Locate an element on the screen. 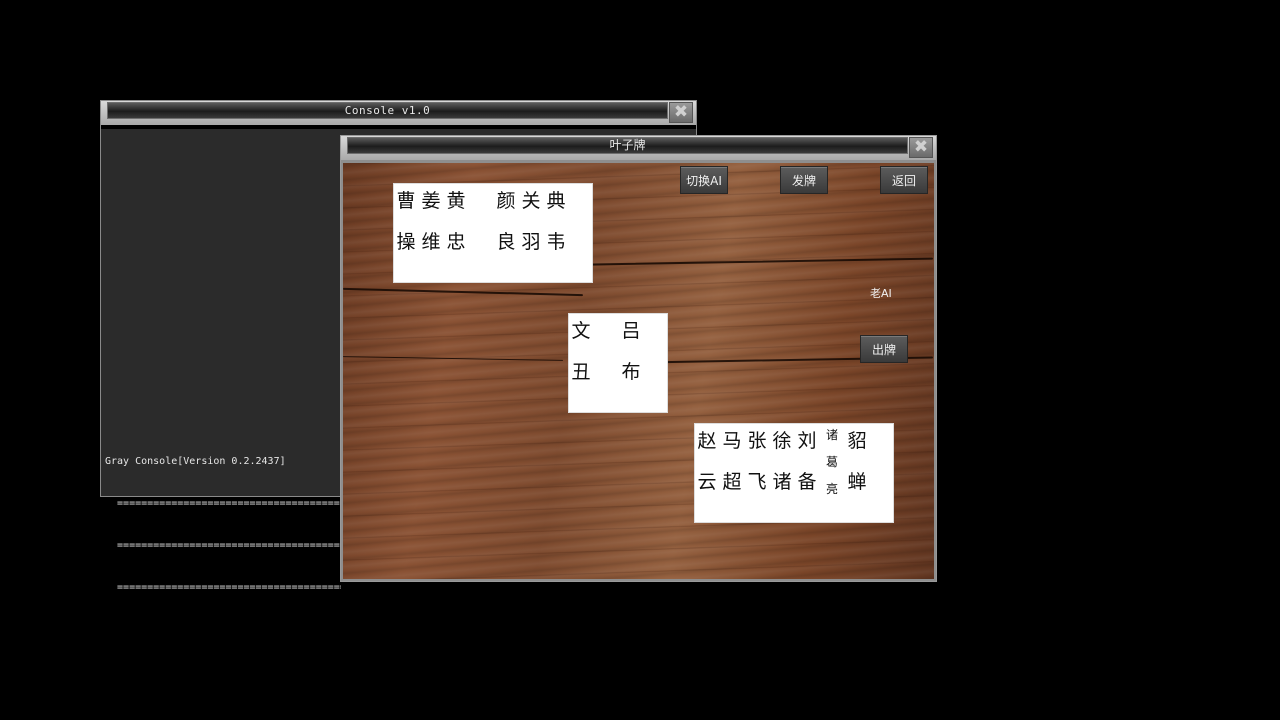  card-bottom: 操 is located at coordinates (406, 242).